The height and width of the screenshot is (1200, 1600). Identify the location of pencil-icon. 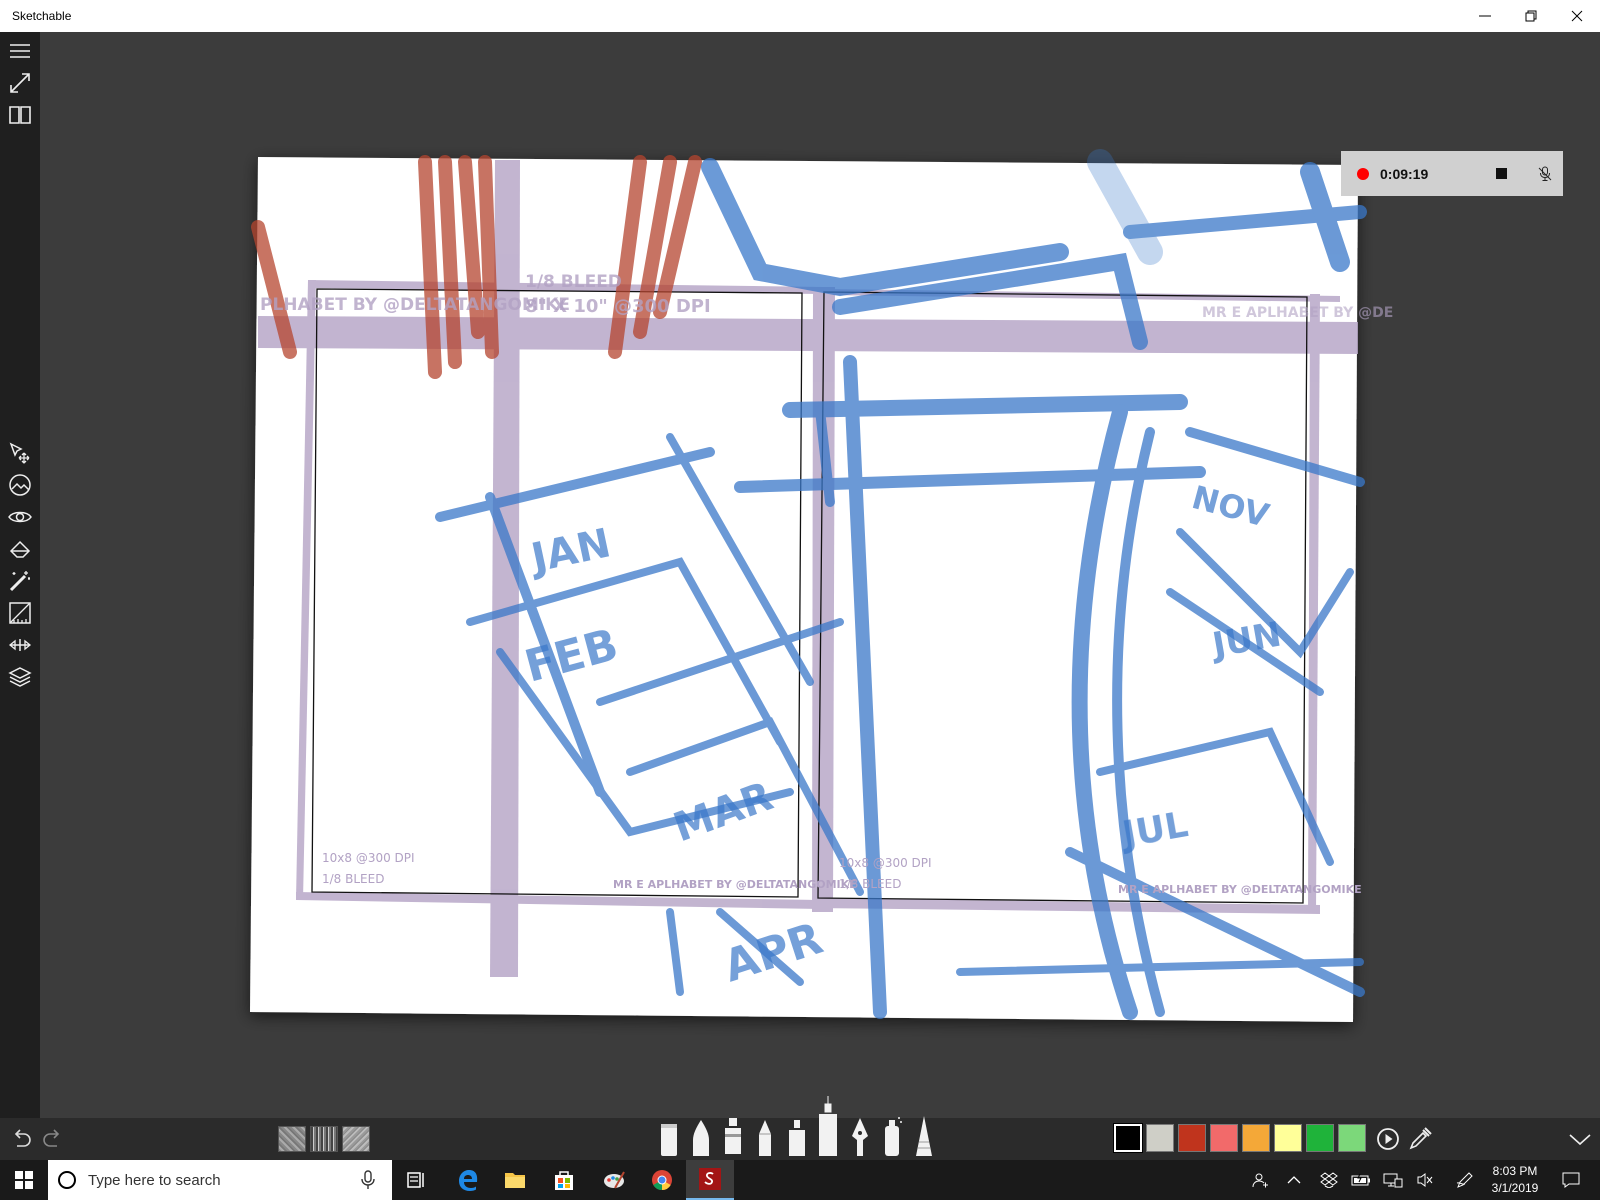
(765, 1138).